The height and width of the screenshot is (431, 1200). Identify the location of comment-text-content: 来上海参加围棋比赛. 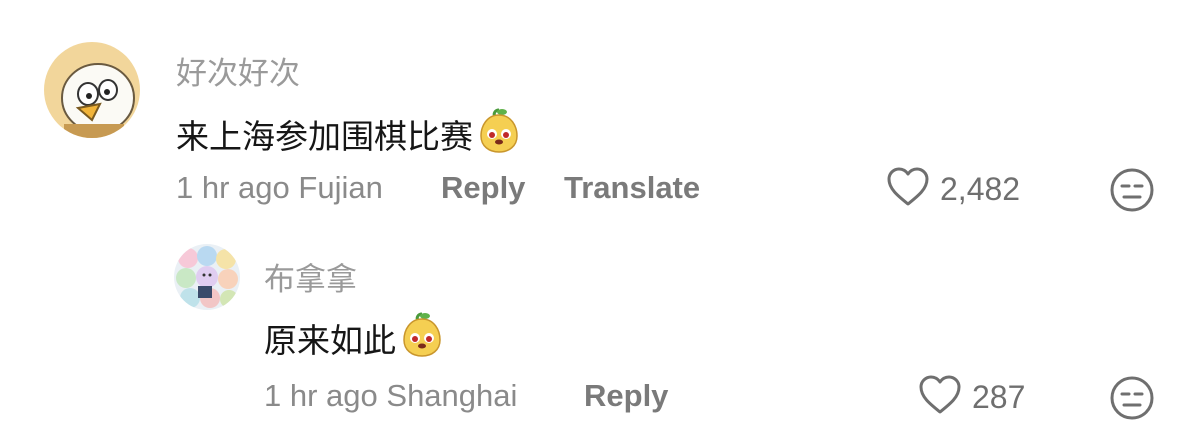
(324, 136).